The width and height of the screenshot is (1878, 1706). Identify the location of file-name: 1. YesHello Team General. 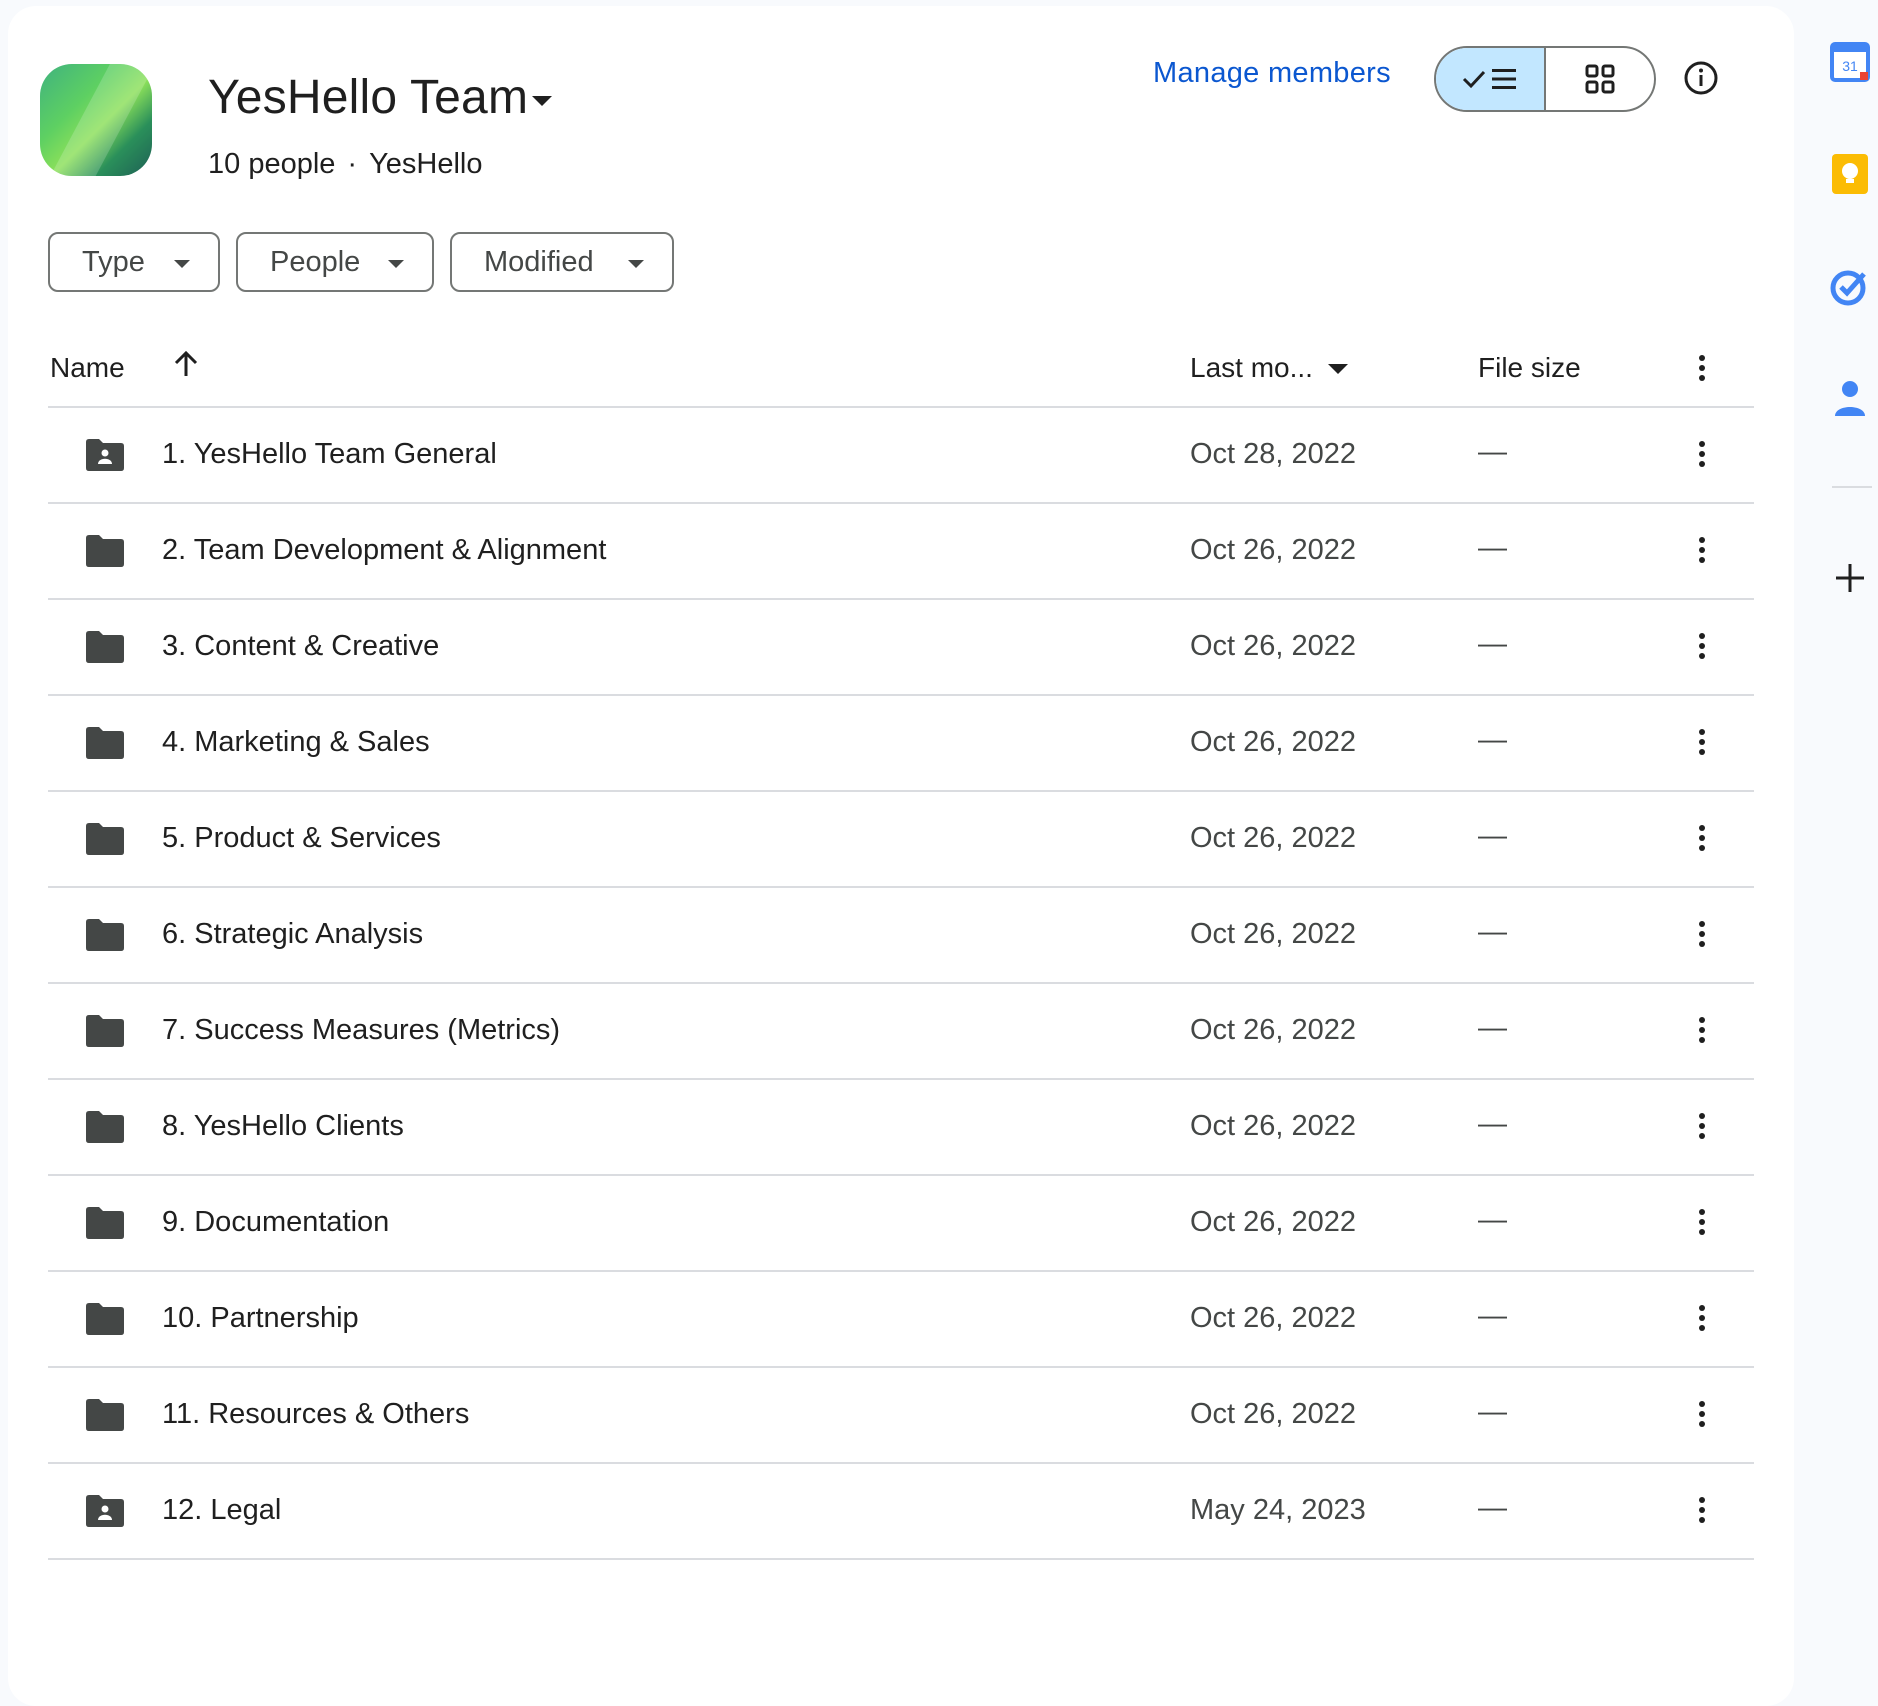
(329, 454).